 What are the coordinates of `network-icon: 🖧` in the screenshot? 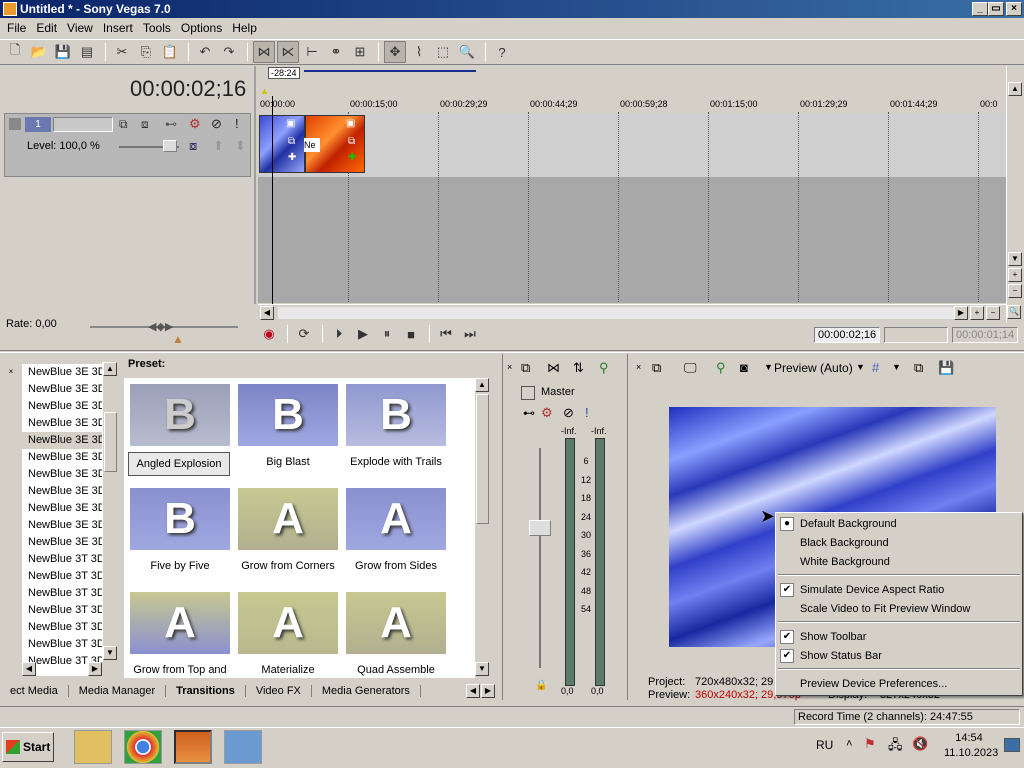 It's located at (895, 747).